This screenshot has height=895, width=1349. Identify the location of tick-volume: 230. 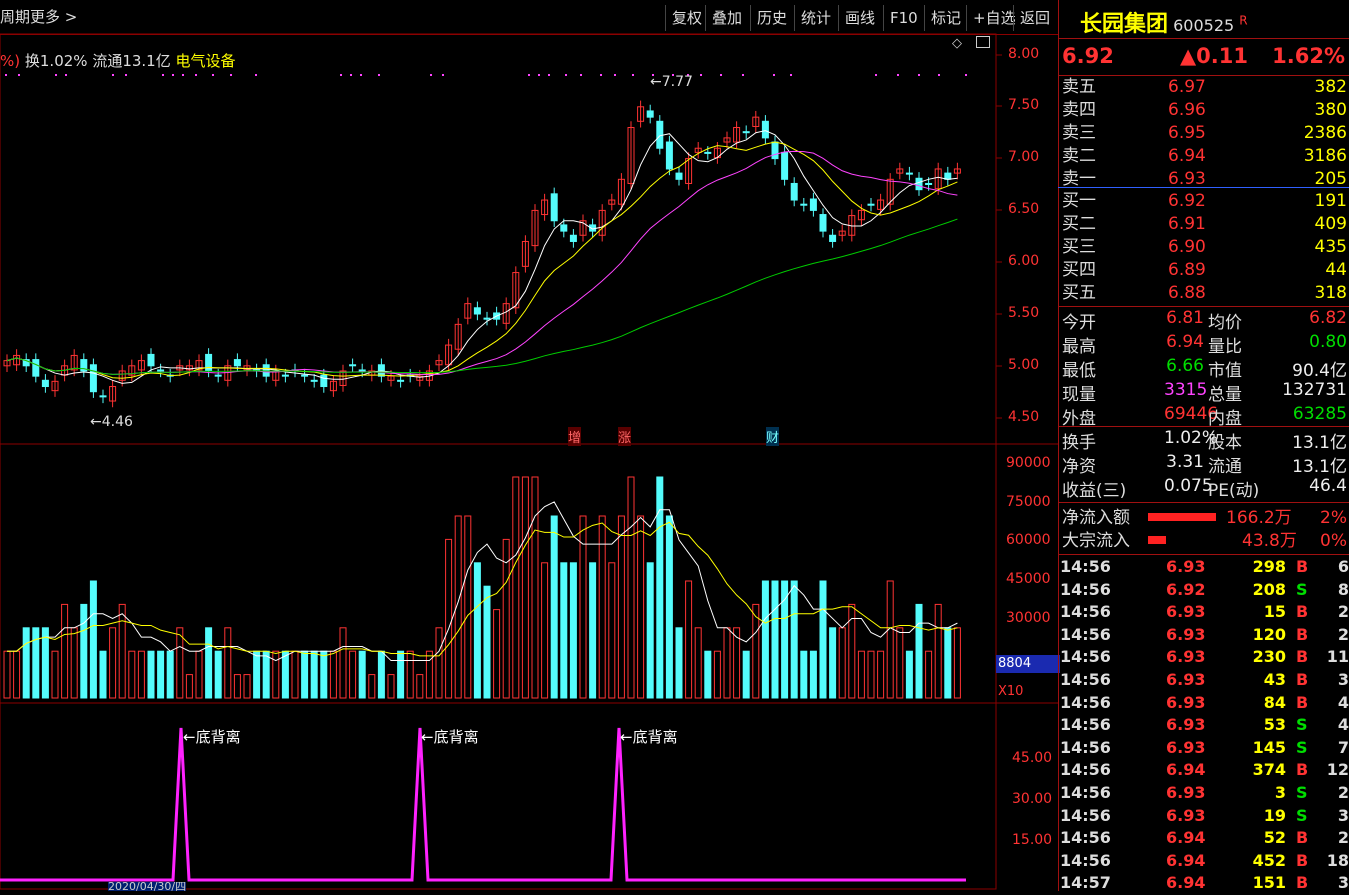
(1269, 657).